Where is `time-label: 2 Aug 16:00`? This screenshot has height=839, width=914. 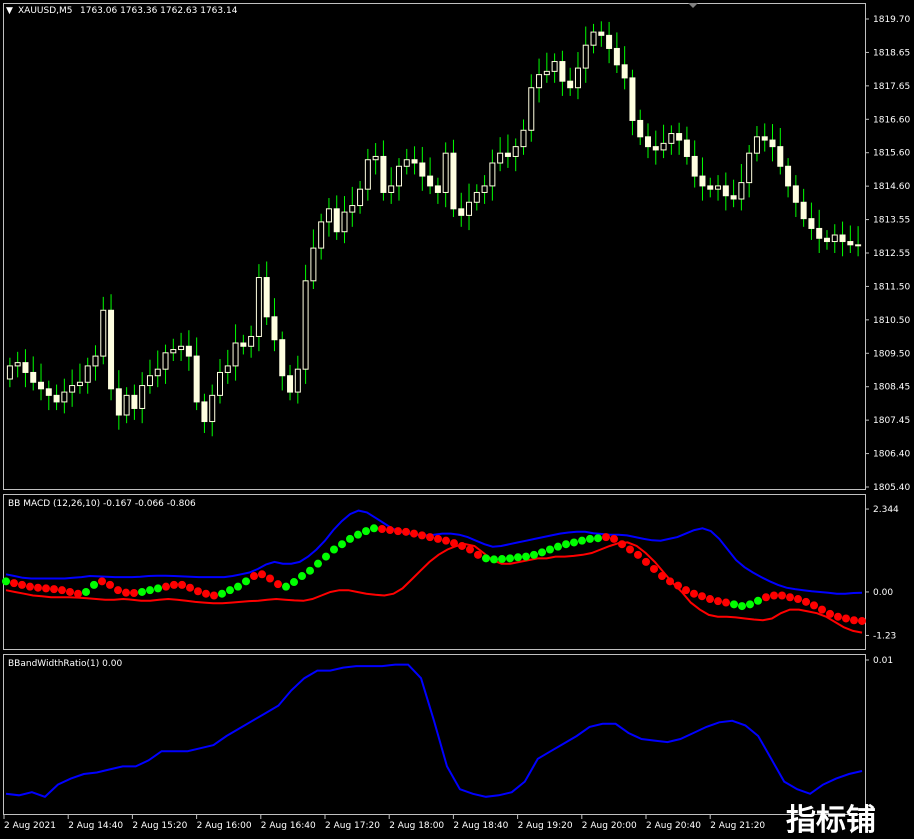 time-label: 2 Aug 16:00 is located at coordinates (224, 826).